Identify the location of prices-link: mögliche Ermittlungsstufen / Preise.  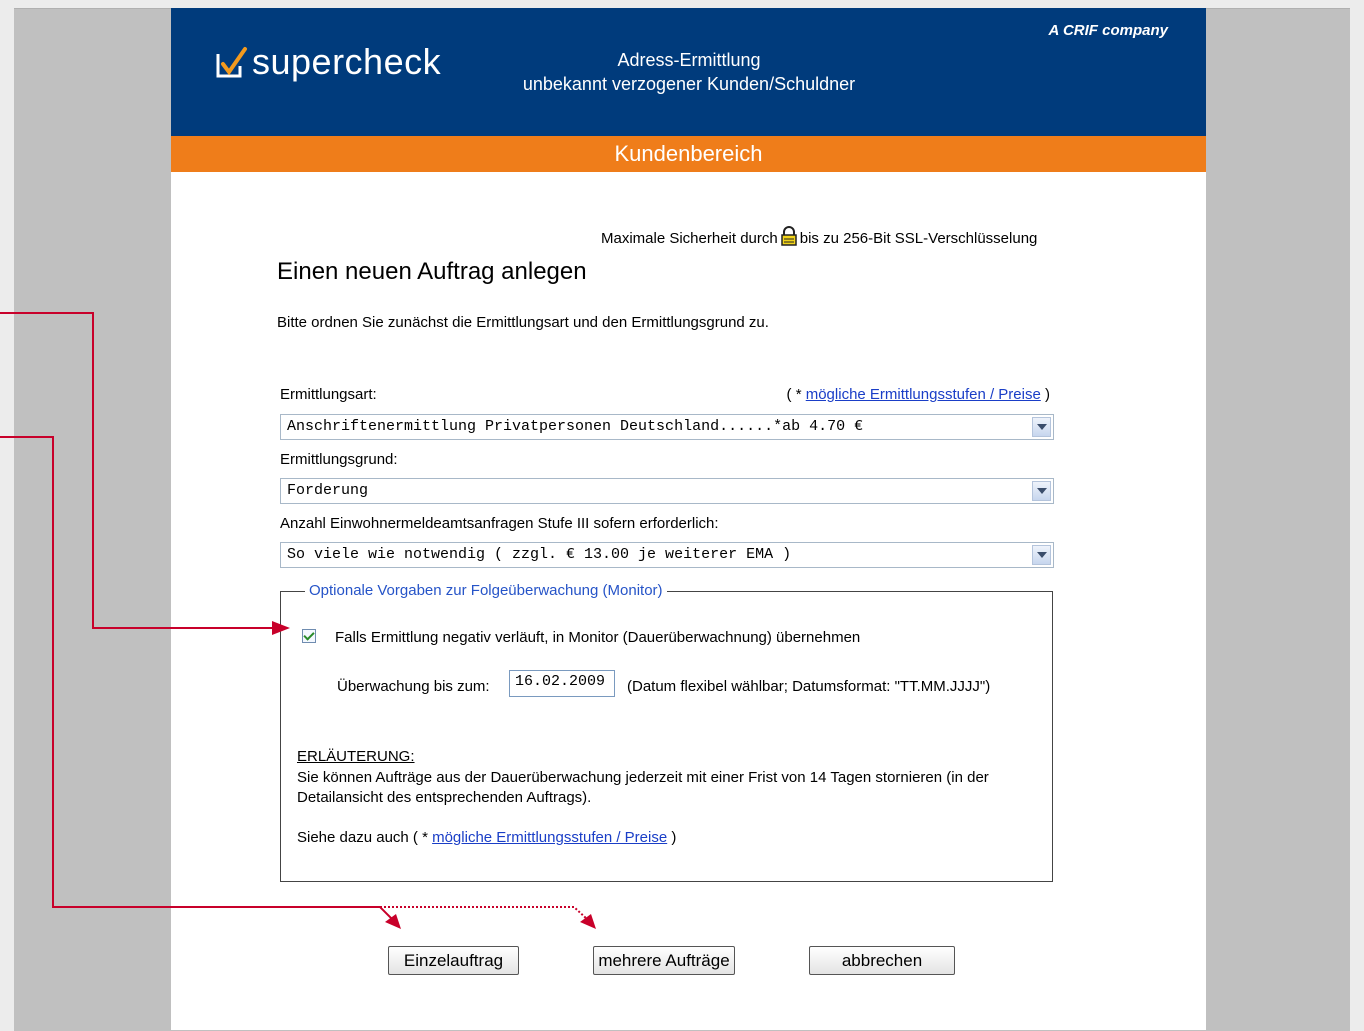
(923, 394).